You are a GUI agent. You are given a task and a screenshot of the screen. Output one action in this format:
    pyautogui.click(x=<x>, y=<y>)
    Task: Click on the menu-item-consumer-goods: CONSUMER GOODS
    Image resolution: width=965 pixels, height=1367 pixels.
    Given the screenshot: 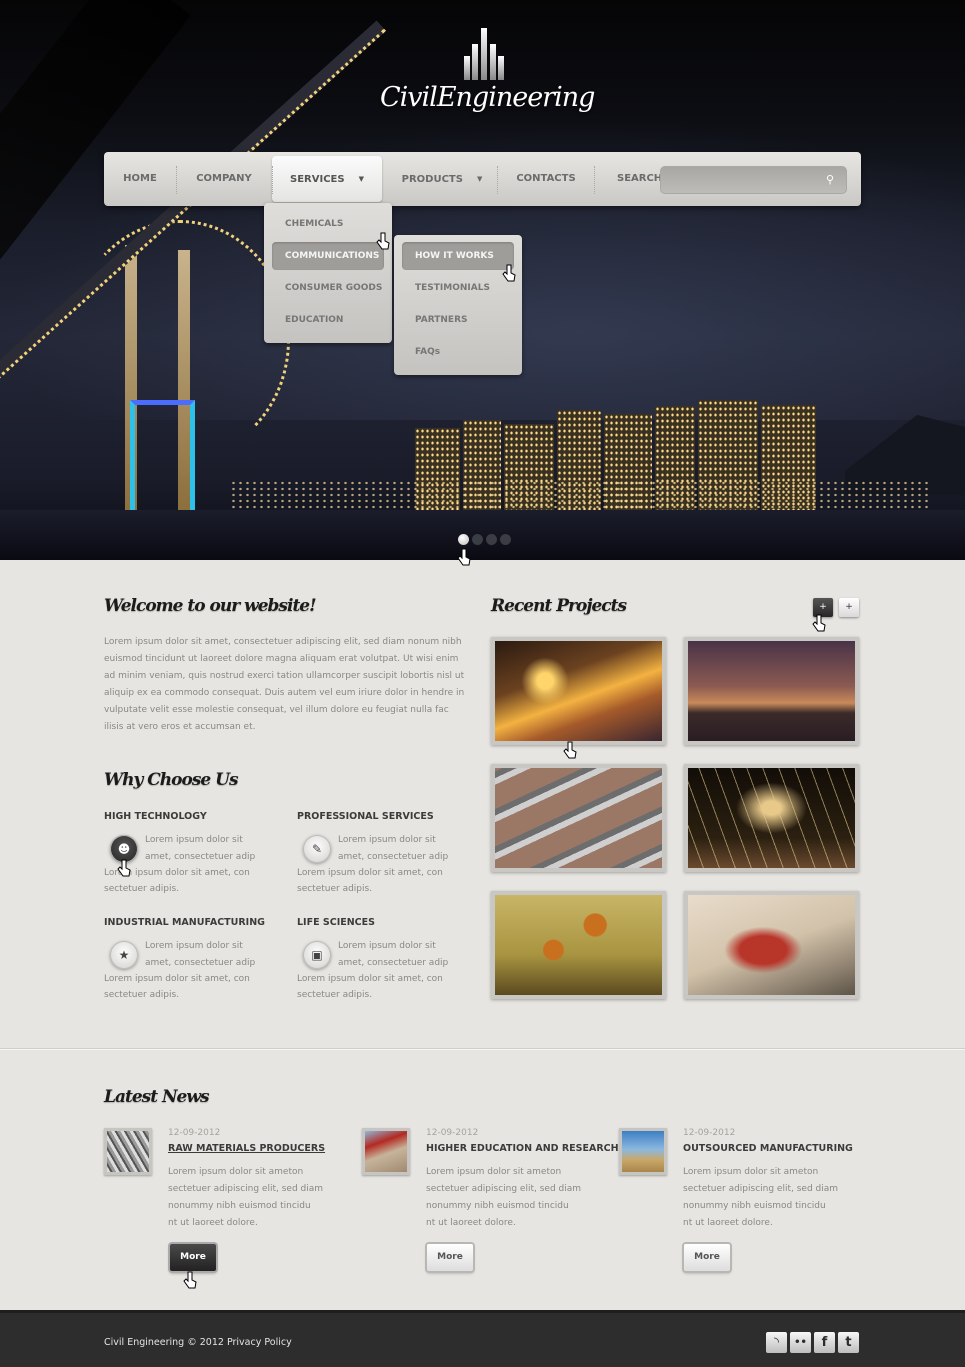 What is the action you would take?
    pyautogui.click(x=328, y=288)
    